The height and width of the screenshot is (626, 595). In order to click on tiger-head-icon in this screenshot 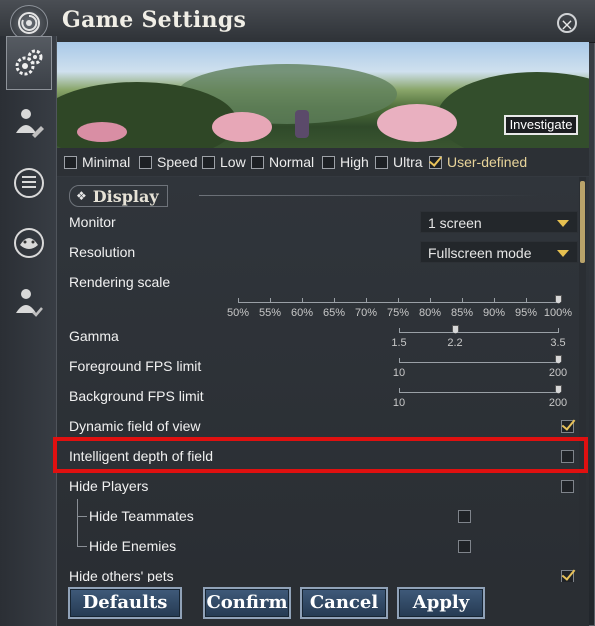, I will do `click(29, 243)`.